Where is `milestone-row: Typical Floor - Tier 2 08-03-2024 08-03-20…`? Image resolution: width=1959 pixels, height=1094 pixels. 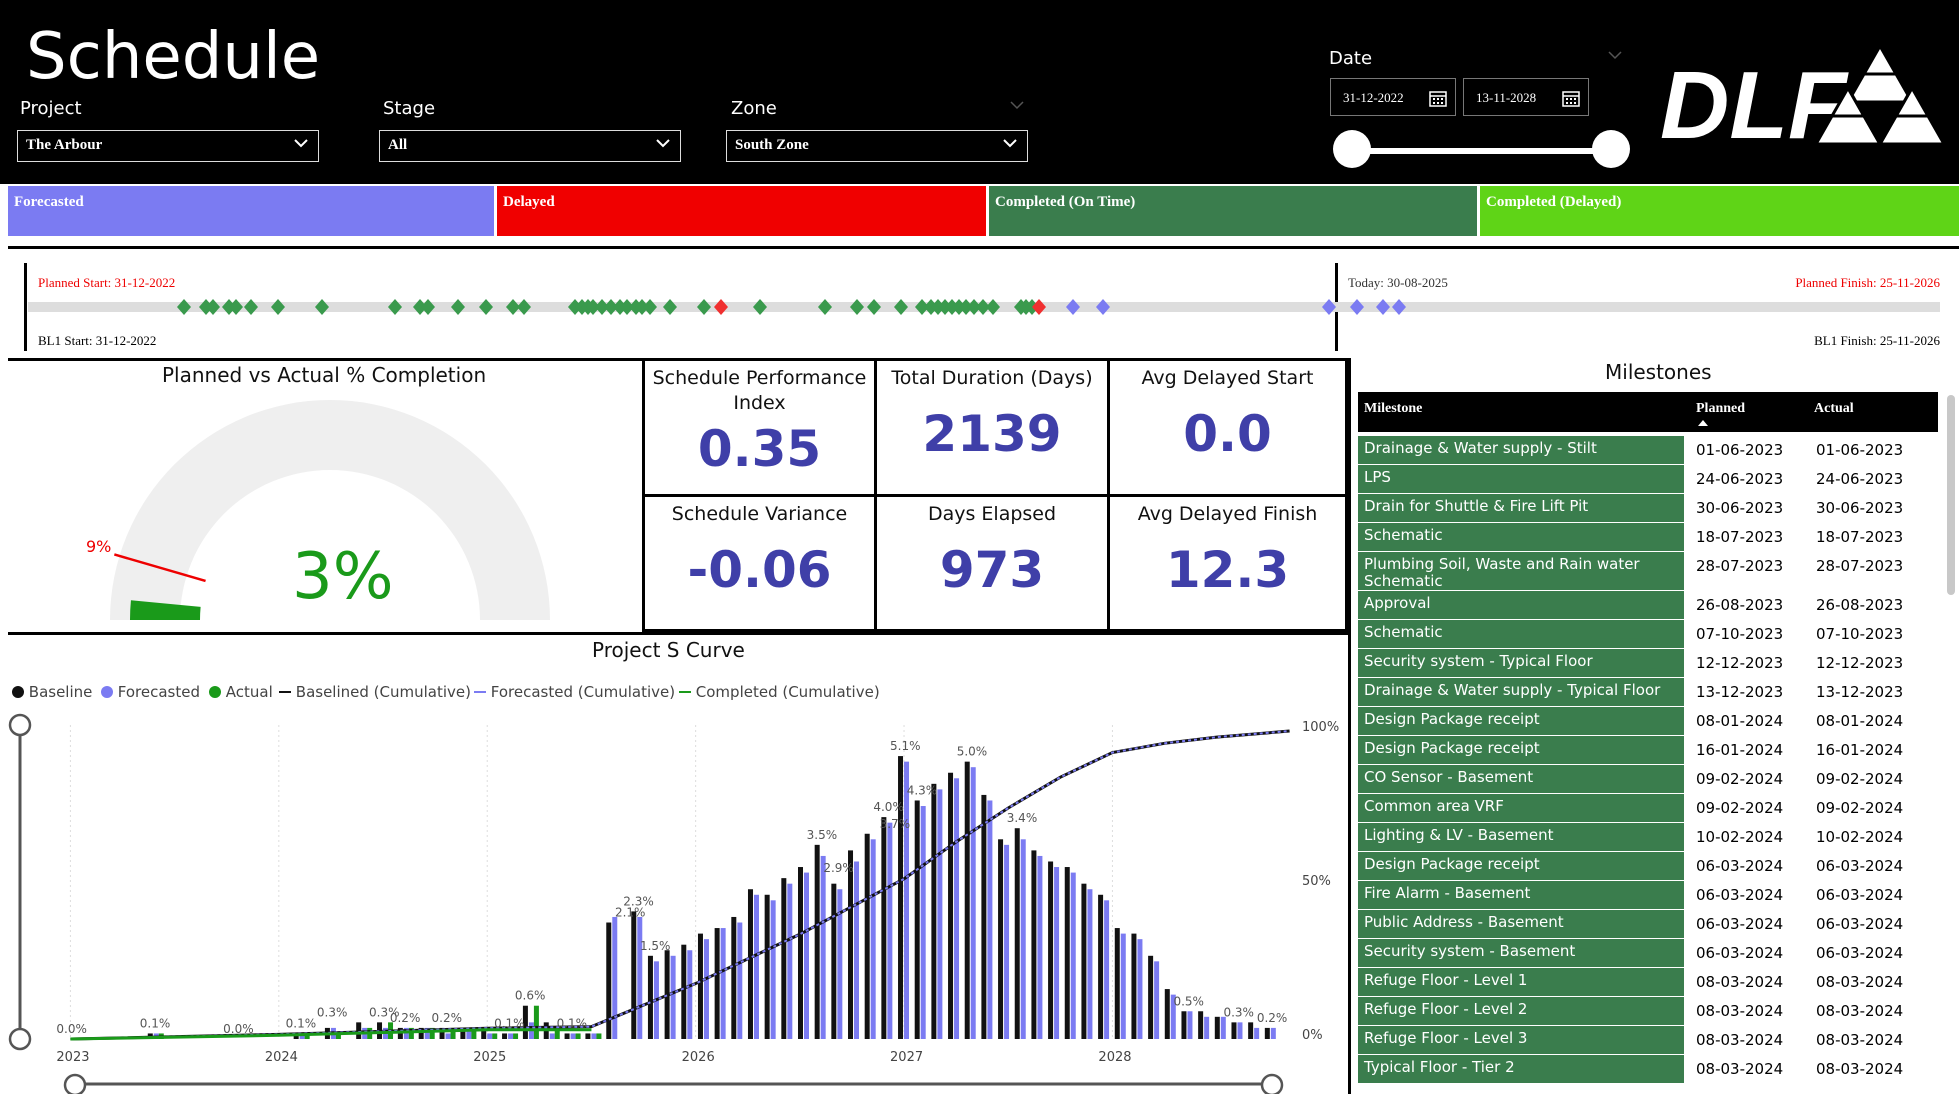
milestone-row: Typical Floor - Tier 2 08-03-2024 08-03-20… is located at coordinates (1648, 1069).